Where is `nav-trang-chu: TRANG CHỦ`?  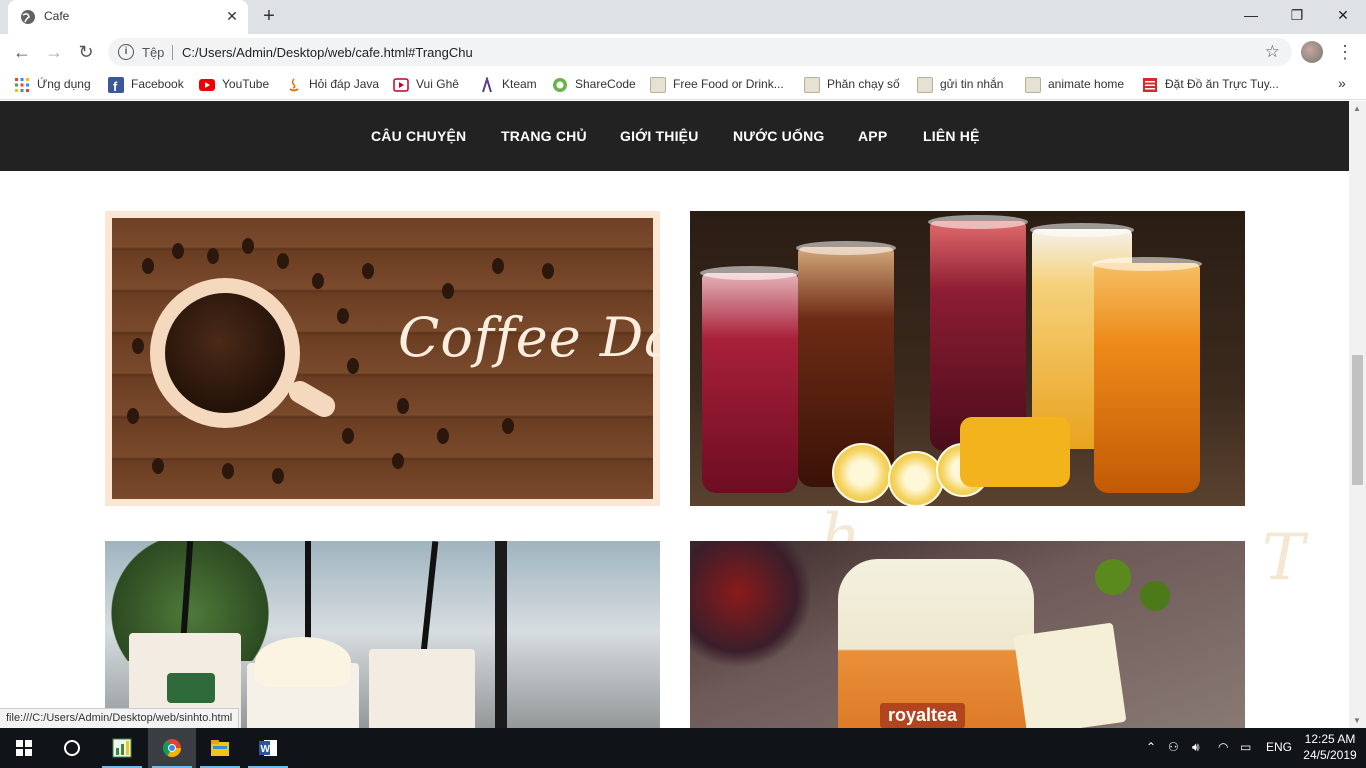 nav-trang-chu: TRANG CHỦ is located at coordinates (544, 136).